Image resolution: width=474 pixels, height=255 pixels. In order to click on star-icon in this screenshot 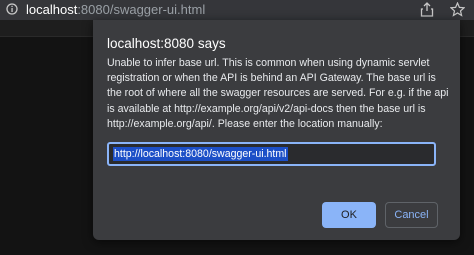, I will do `click(457, 9)`.